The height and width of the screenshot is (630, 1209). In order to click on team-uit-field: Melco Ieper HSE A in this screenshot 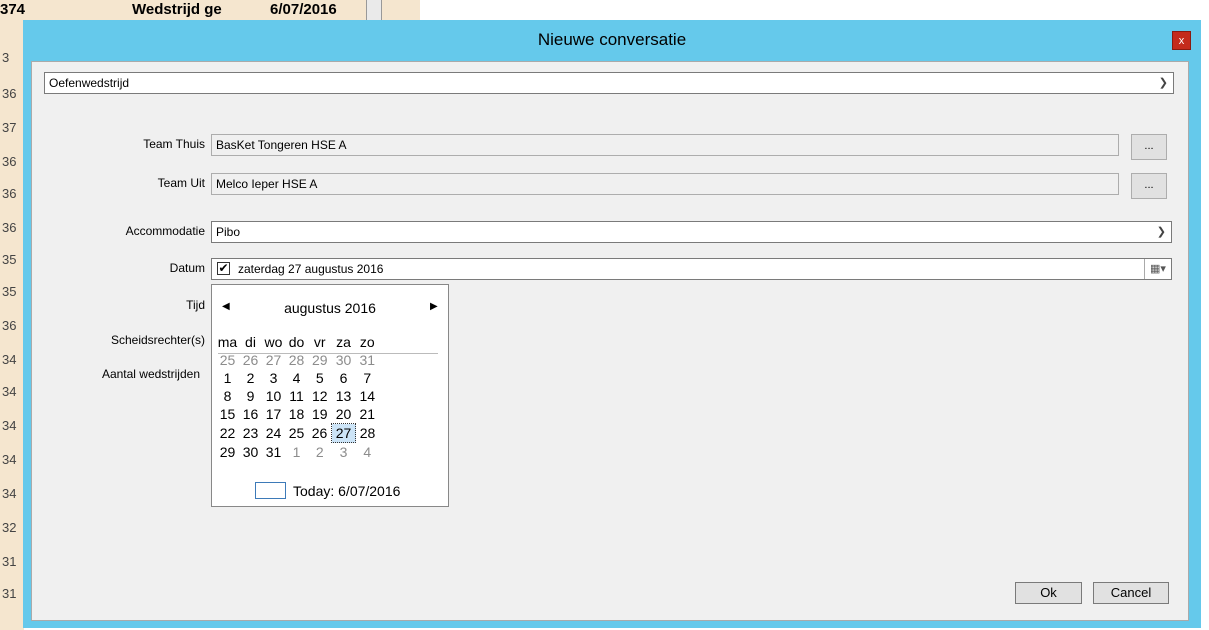, I will do `click(665, 184)`.